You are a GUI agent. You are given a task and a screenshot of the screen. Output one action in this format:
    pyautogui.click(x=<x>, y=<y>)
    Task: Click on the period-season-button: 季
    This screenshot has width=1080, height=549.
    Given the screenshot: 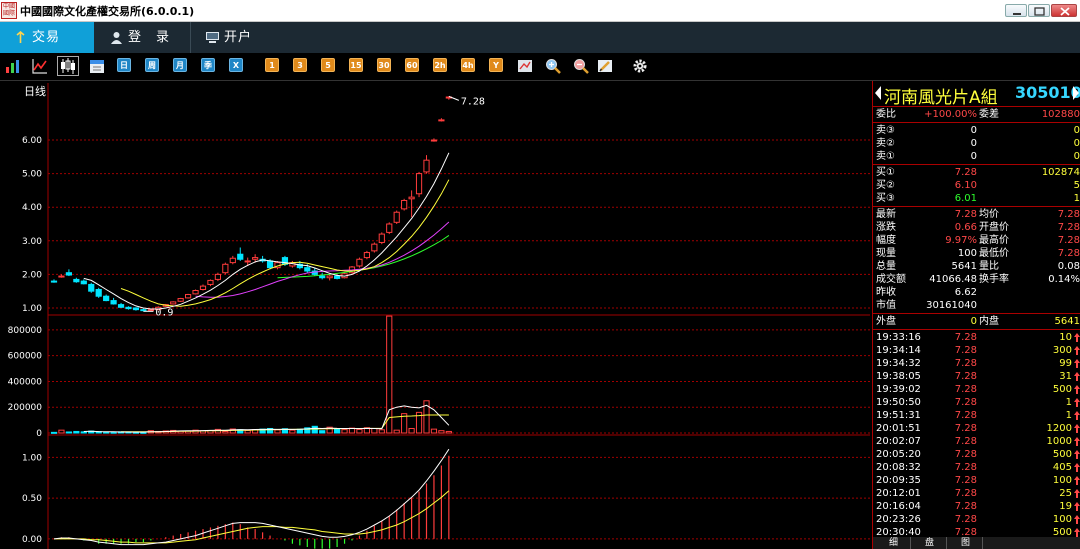 What is the action you would take?
    pyautogui.click(x=208, y=65)
    